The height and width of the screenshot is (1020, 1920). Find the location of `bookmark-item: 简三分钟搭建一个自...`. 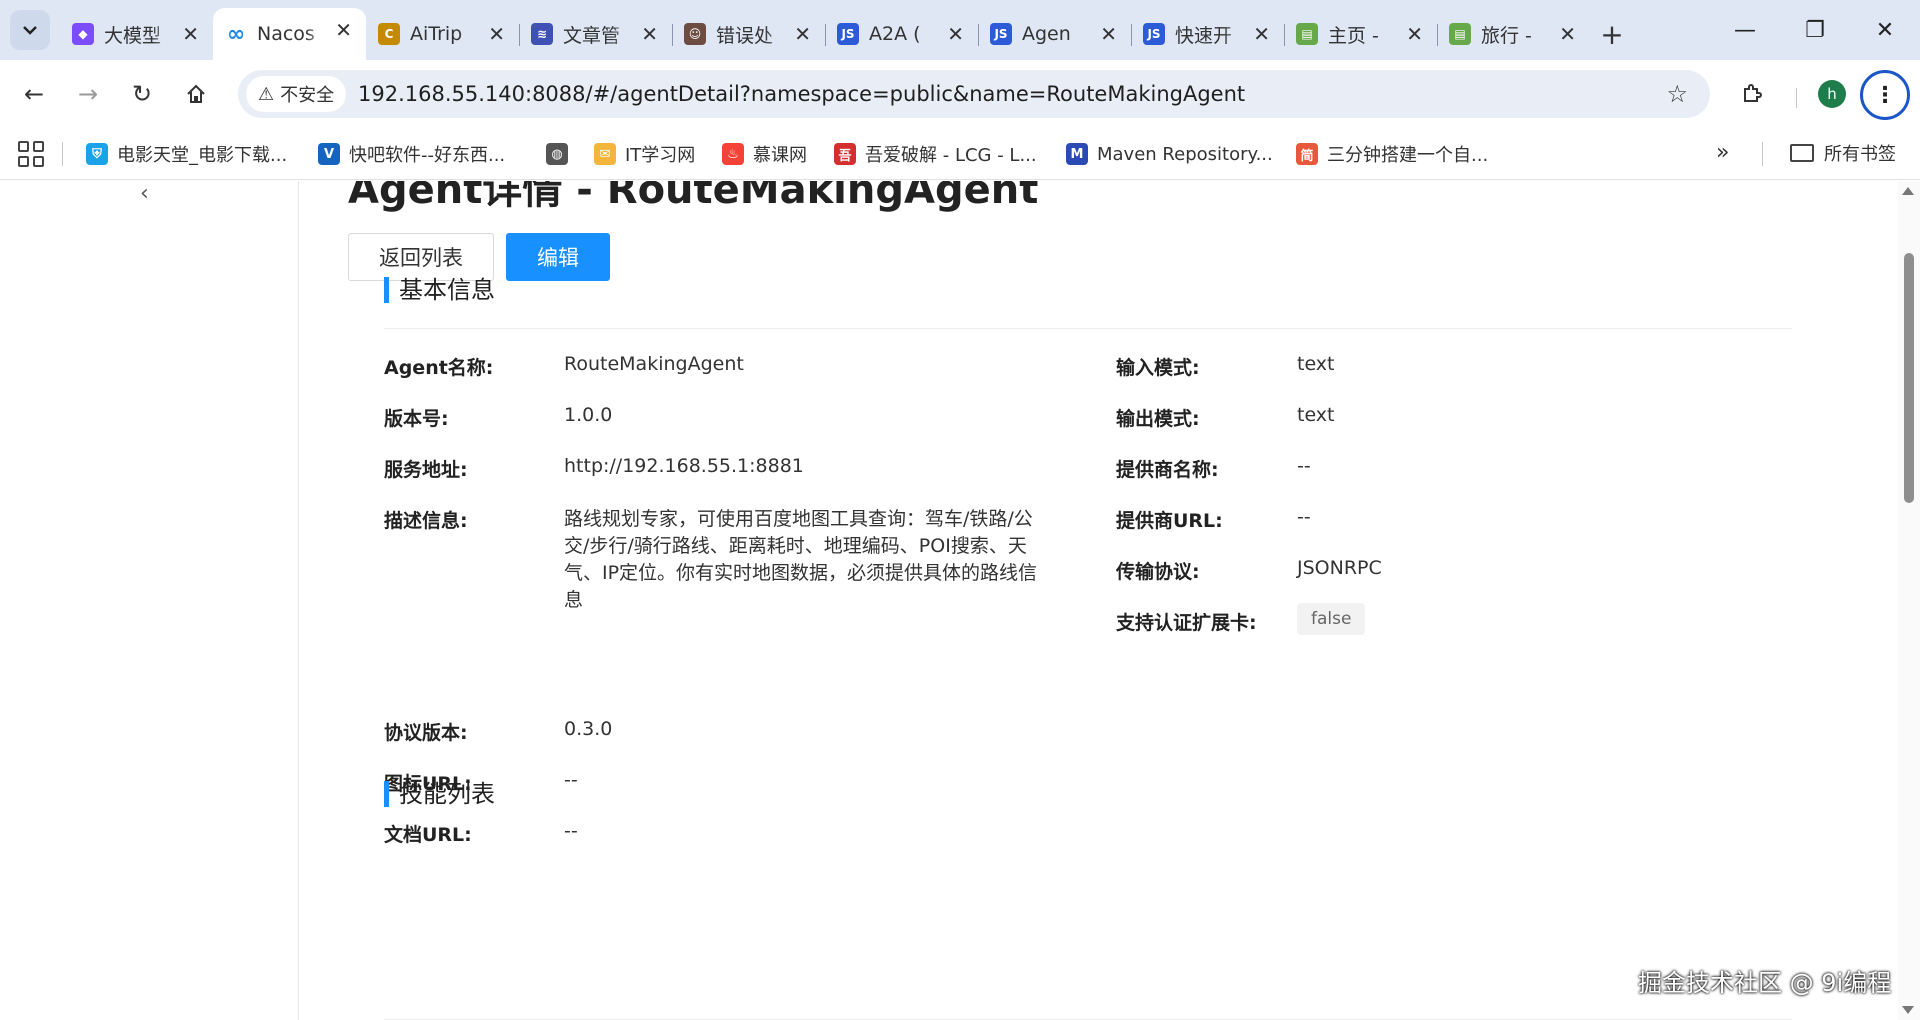

bookmark-item: 简三分钟搭建一个自... is located at coordinates (1392, 154).